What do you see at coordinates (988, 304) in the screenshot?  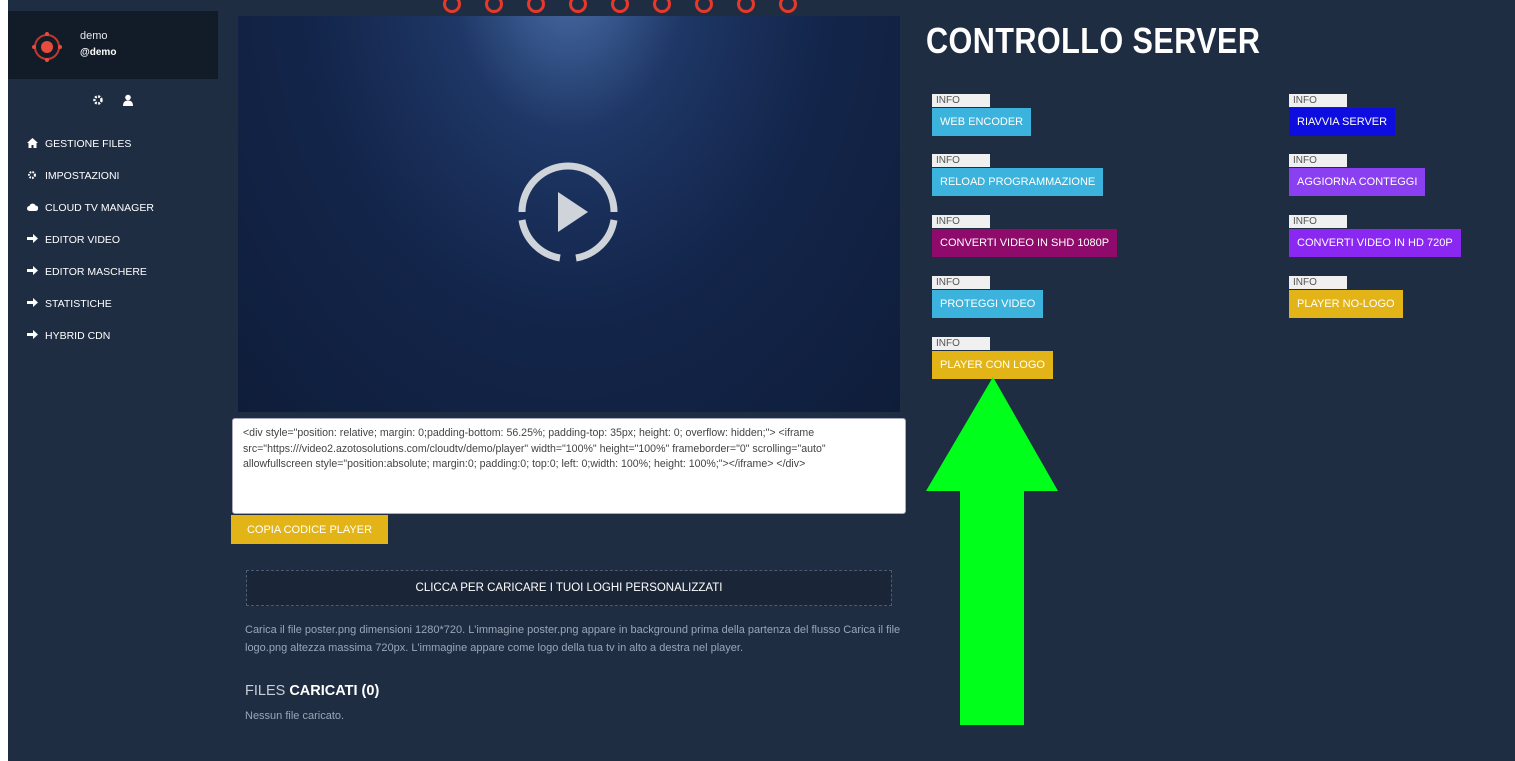 I see `protect-video-button: PROTEGGI VIDEO` at bounding box center [988, 304].